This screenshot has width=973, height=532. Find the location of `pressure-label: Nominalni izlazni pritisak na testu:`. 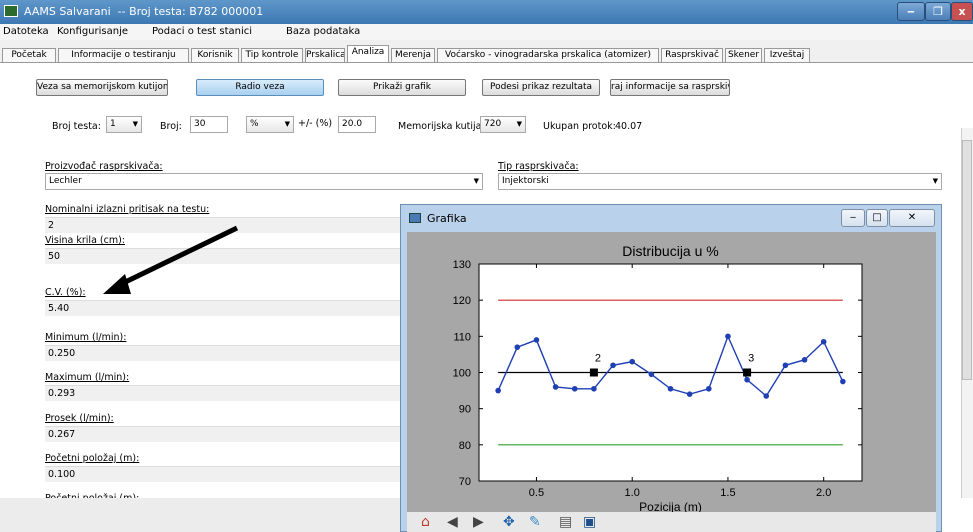

pressure-label: Nominalni izlazni pritisak na testu: is located at coordinates (127, 209).